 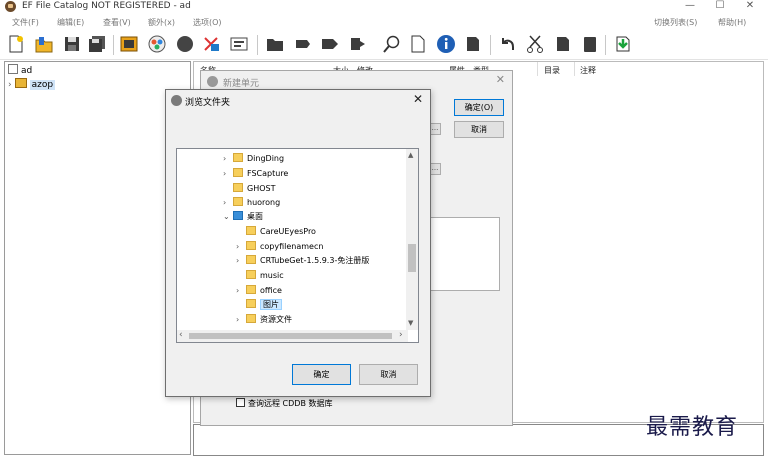 I want to click on update-icon, so click(x=623, y=44).